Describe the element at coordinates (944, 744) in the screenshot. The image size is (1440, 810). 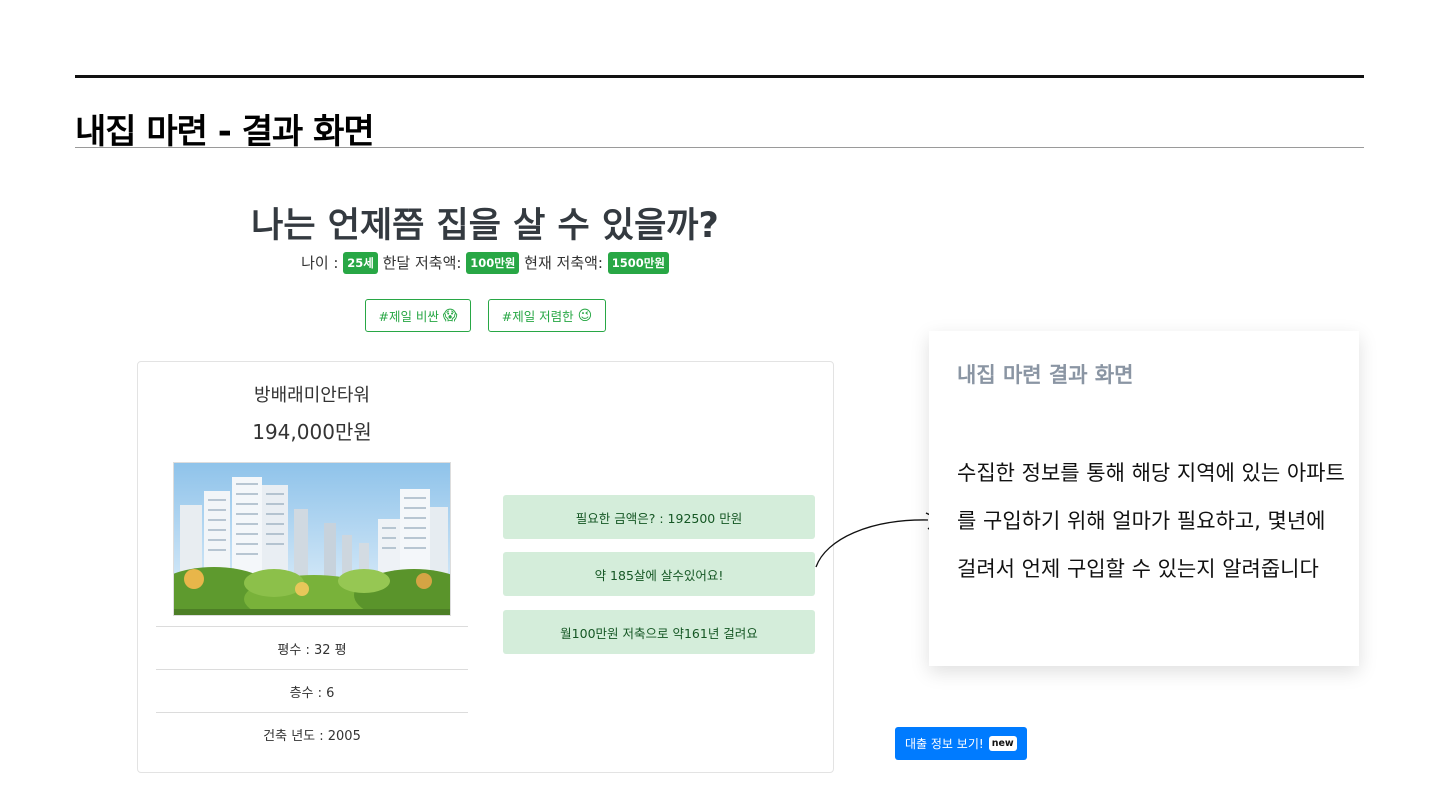
I see `loan-info-label: 대출 정보 보기!` at that location.